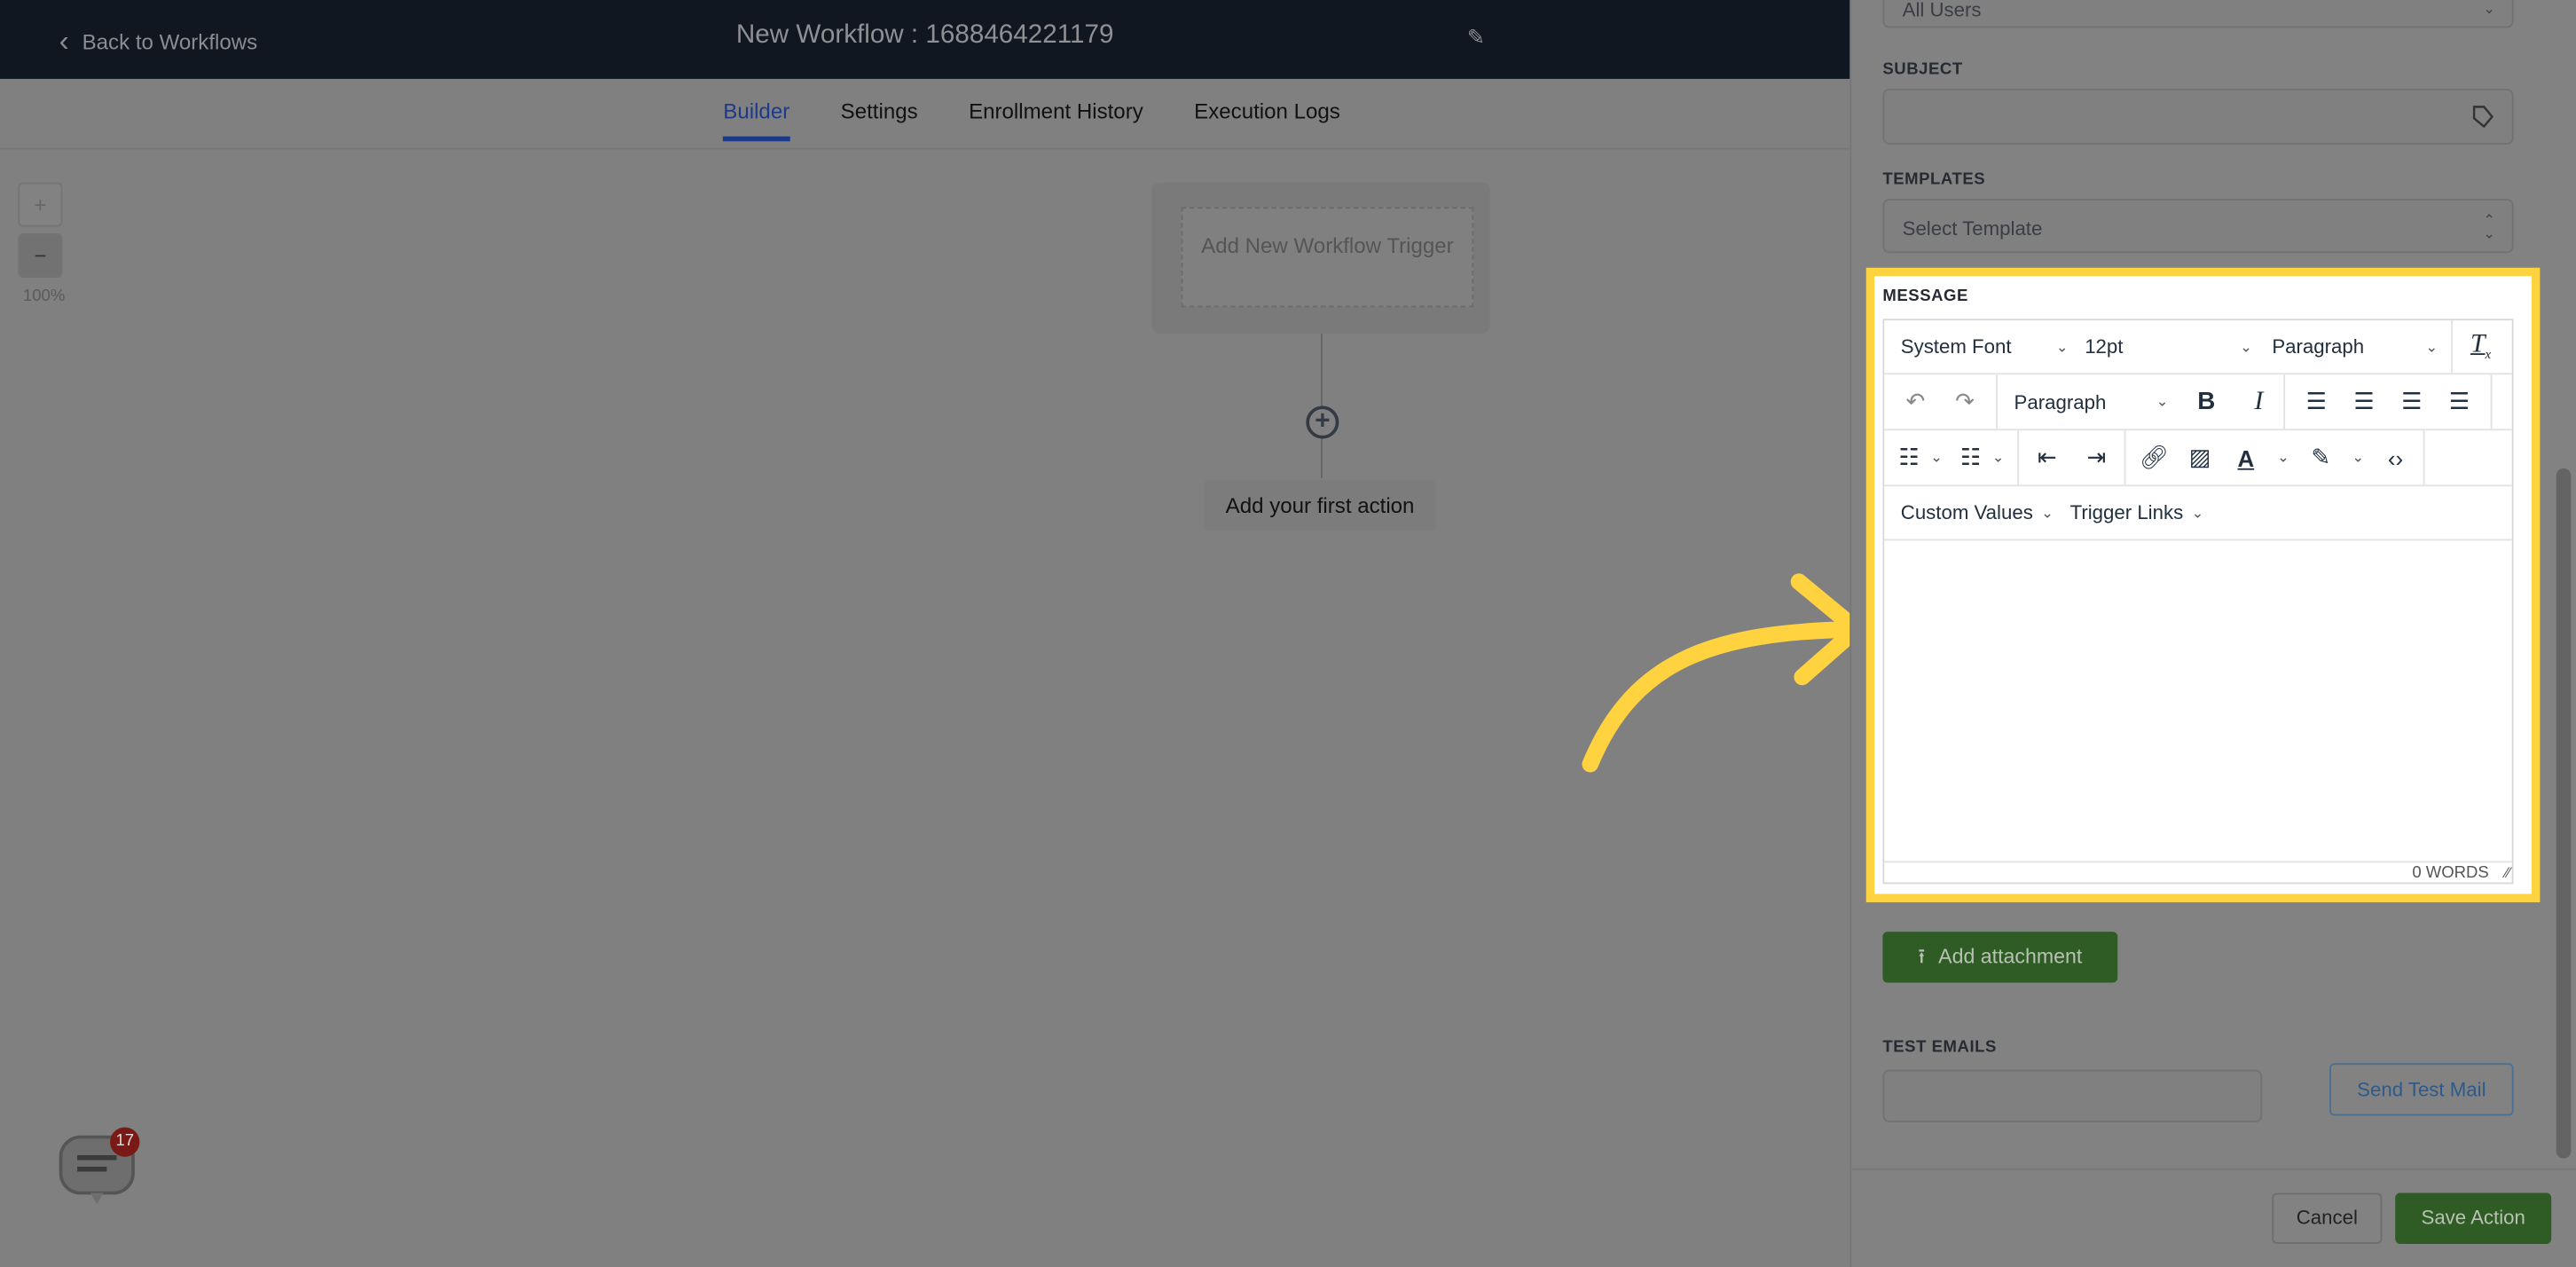  Describe the element at coordinates (2316, 401) in the screenshot. I see `align-left-icon: ☰` at that location.